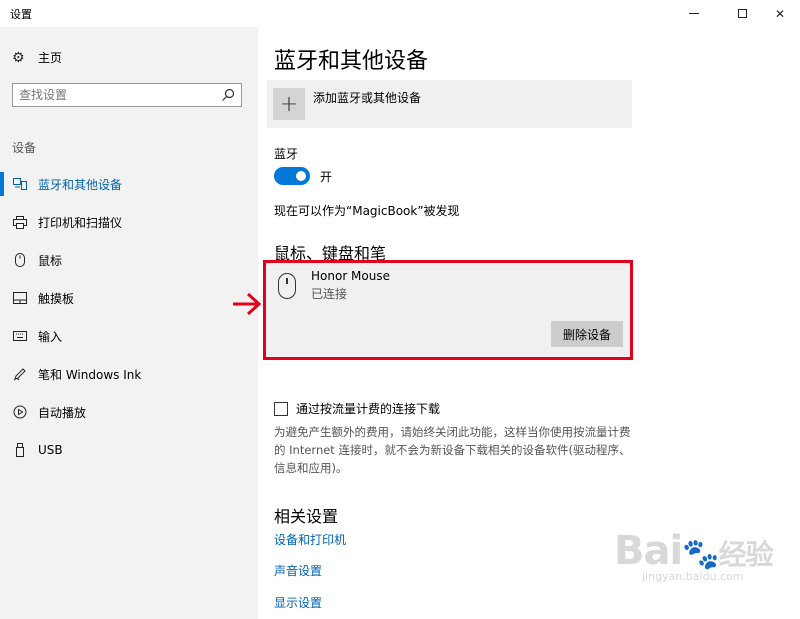 The width and height of the screenshot is (800, 619). I want to click on add-device-label: 添加蓝牙或其他设备, so click(367, 97).